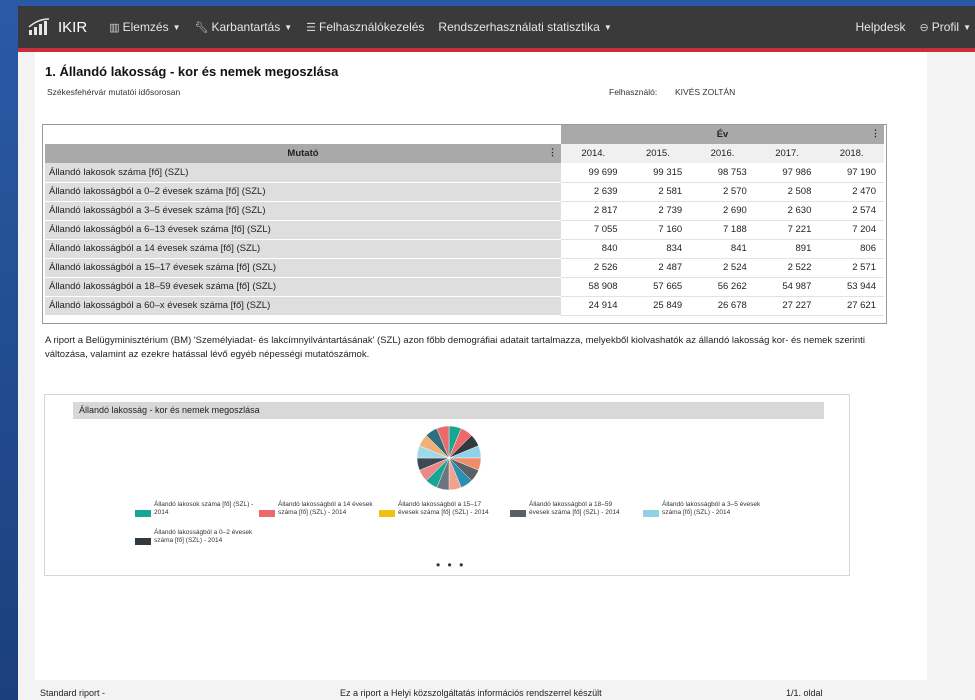 This screenshot has height=700, width=975. Describe the element at coordinates (658, 153) in the screenshot. I see `year-header: 2015.` at that location.